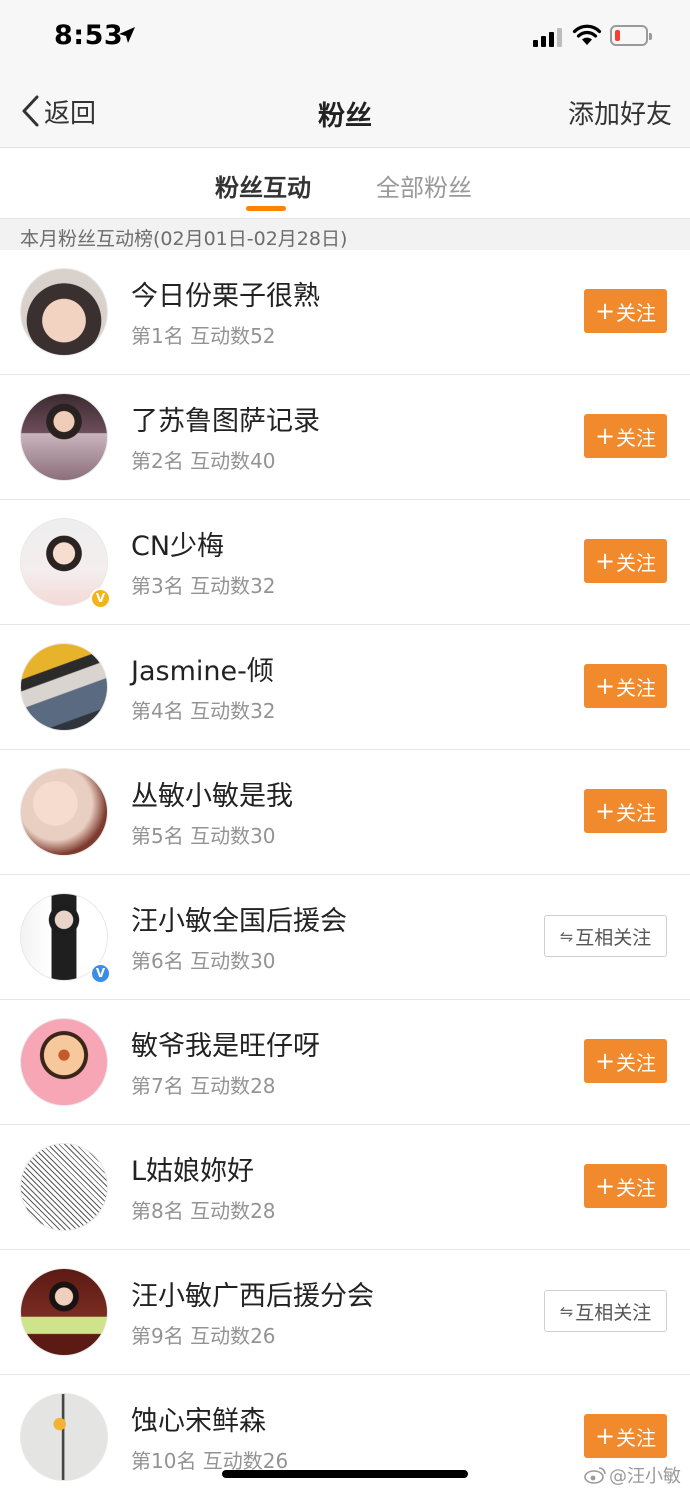  Describe the element at coordinates (620, 112) in the screenshot. I see `add-friend-button: 添加好友` at that location.